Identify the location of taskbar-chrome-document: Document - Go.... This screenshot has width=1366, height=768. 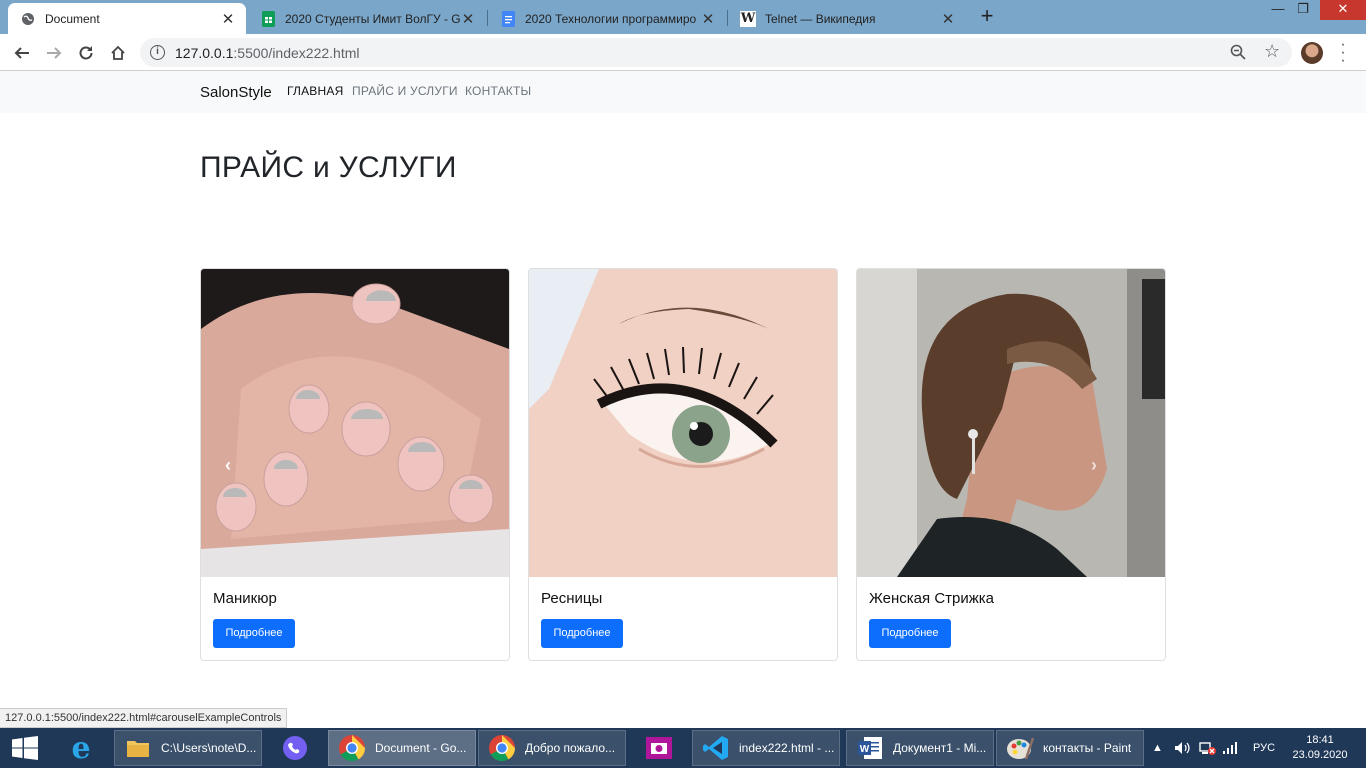
(402, 748).